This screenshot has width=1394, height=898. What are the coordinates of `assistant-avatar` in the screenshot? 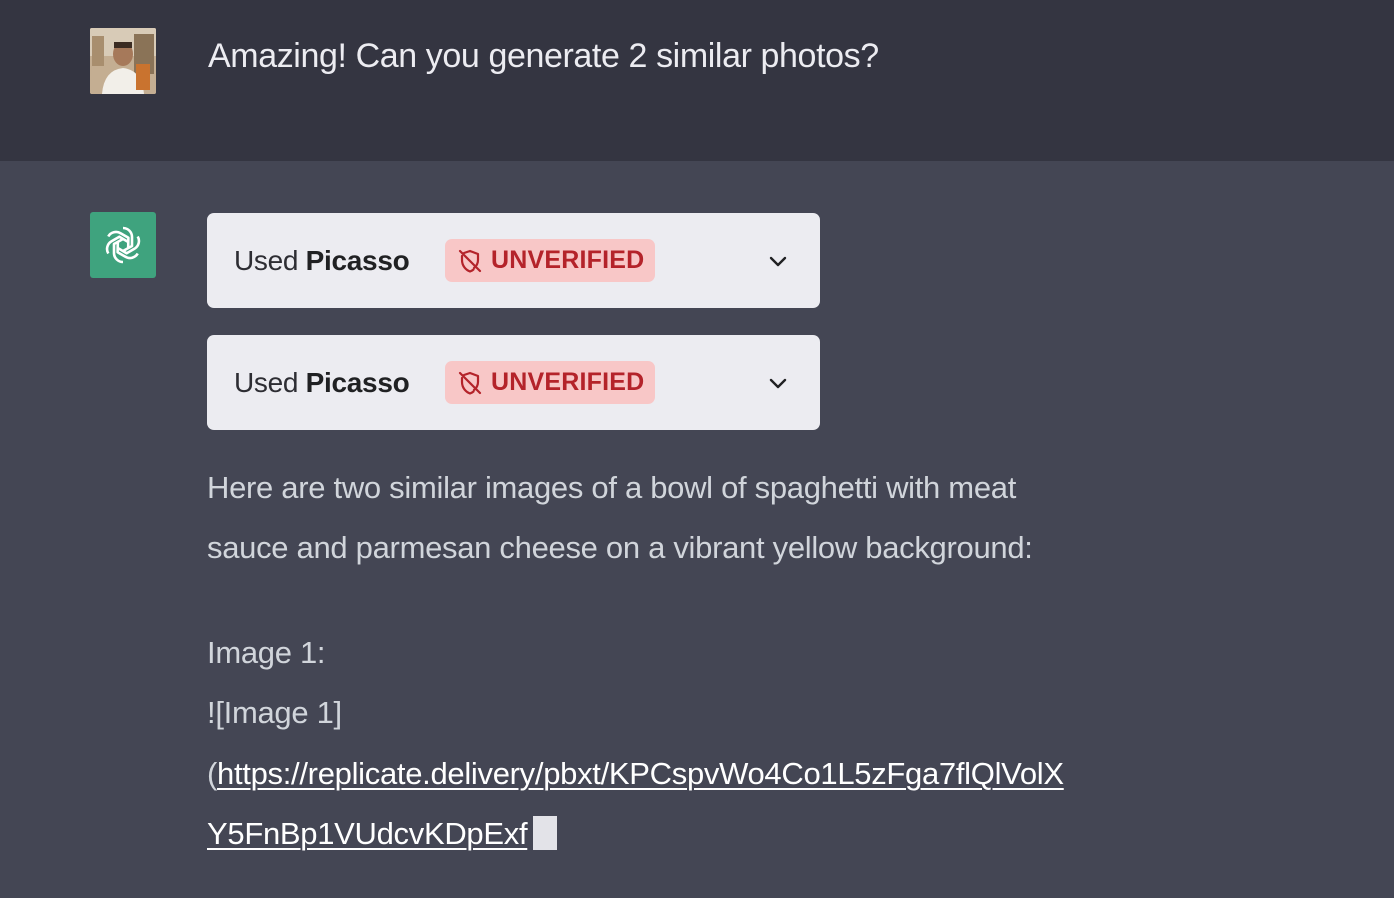 It's located at (123, 245).